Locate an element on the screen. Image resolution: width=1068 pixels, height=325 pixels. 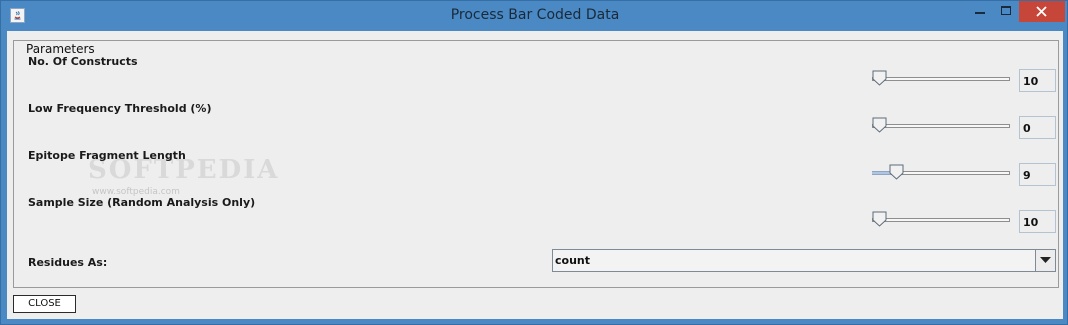
fragment-length-value-field: 9 is located at coordinates (1037, 174).